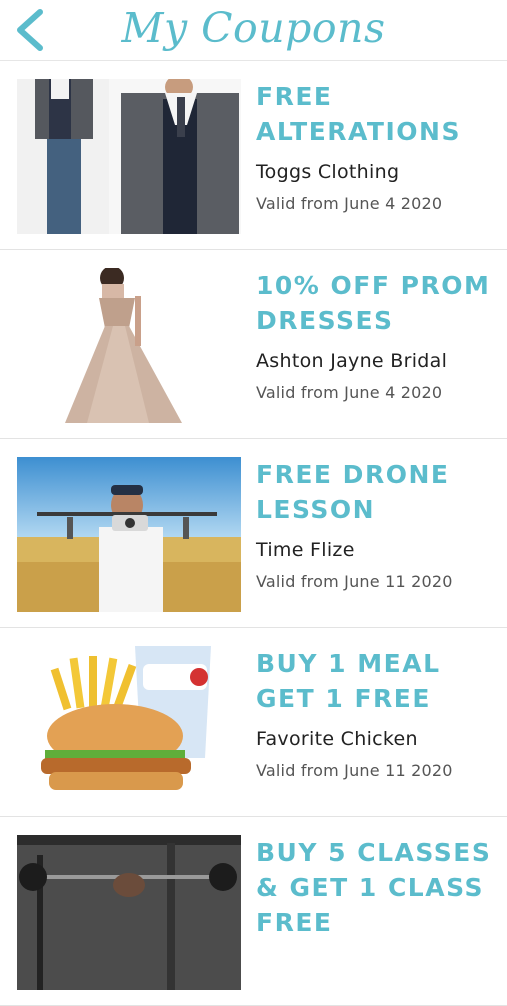 This screenshot has width=507, height=1006. I want to click on coupon-title: BUY 1 MEAL GET 1 FREE, so click(348, 681).